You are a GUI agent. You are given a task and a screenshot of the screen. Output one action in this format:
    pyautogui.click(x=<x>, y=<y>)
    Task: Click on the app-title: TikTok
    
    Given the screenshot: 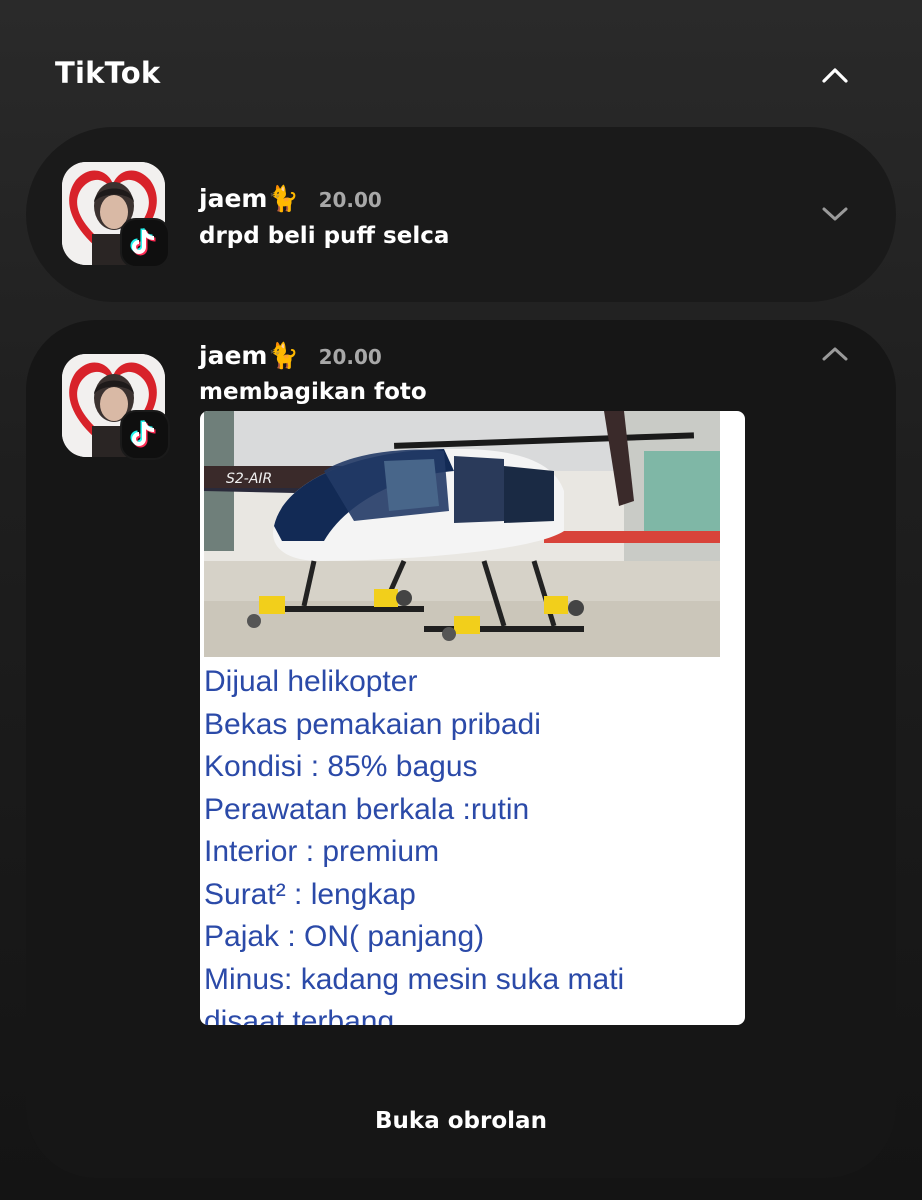 What is the action you would take?
    pyautogui.click(x=108, y=73)
    